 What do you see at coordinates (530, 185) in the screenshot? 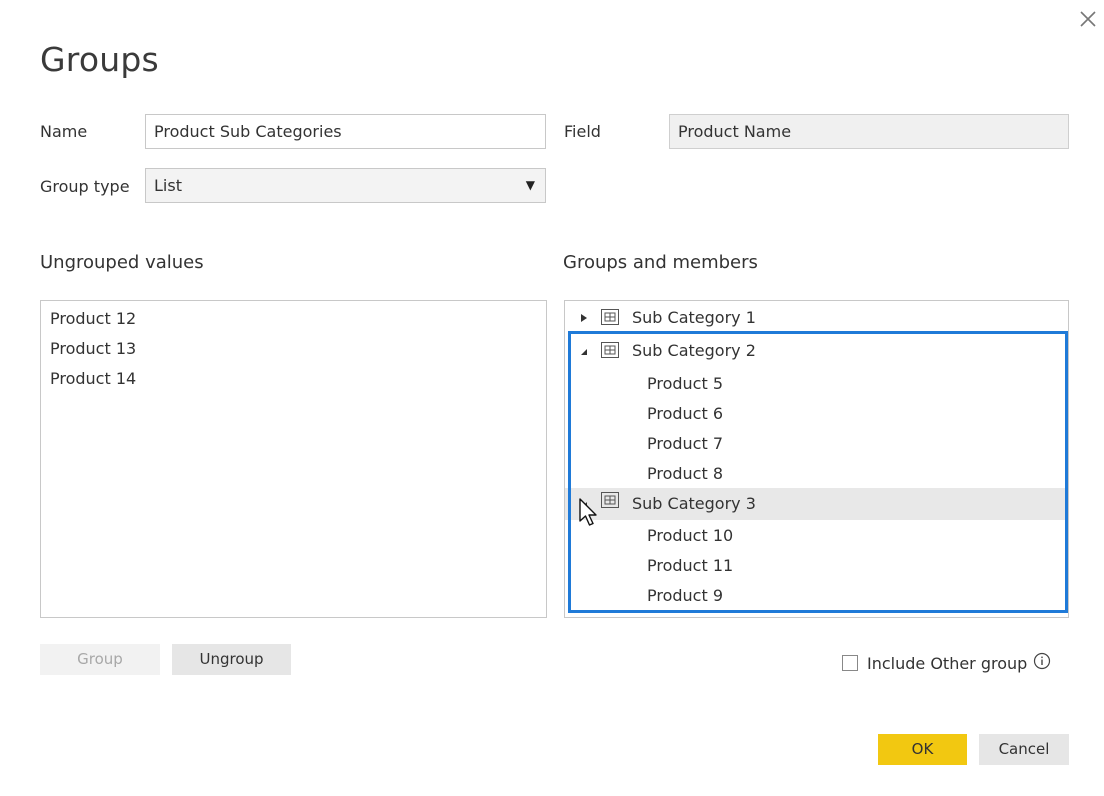
I see `dropdown-arrow-icon: ▼` at bounding box center [530, 185].